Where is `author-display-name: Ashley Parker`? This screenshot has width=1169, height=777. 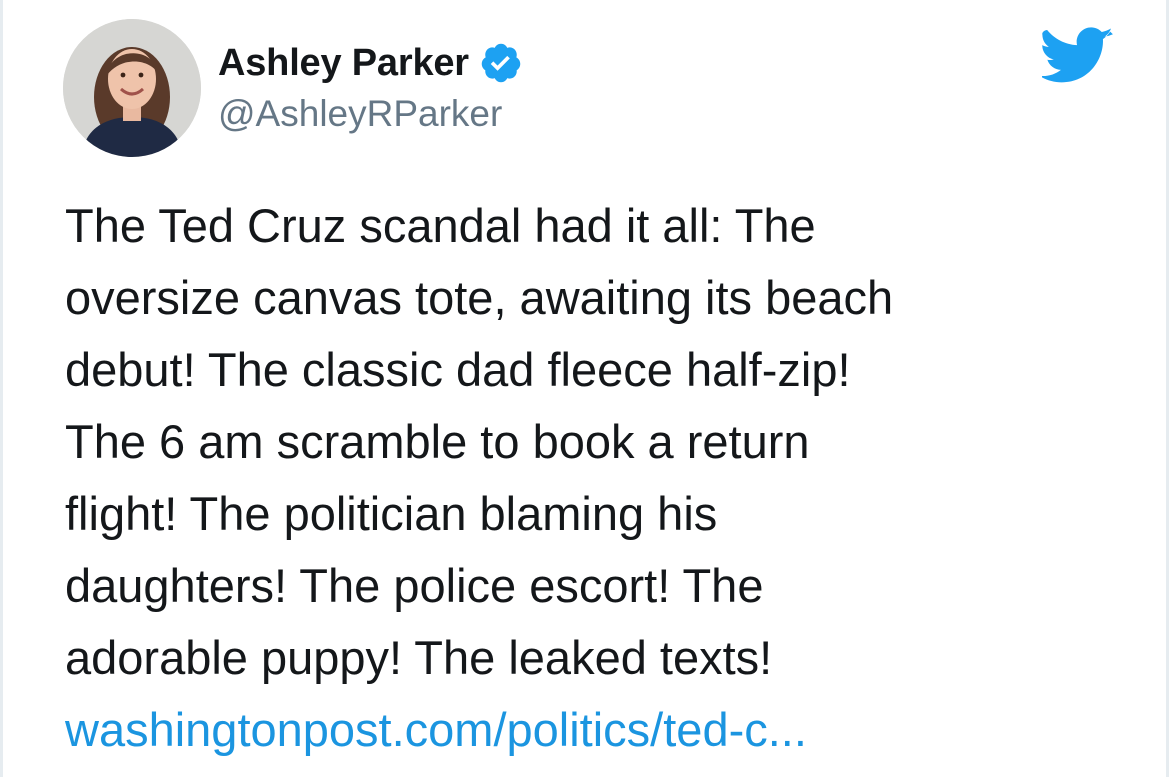
author-display-name: Ashley Parker is located at coordinates (343, 63).